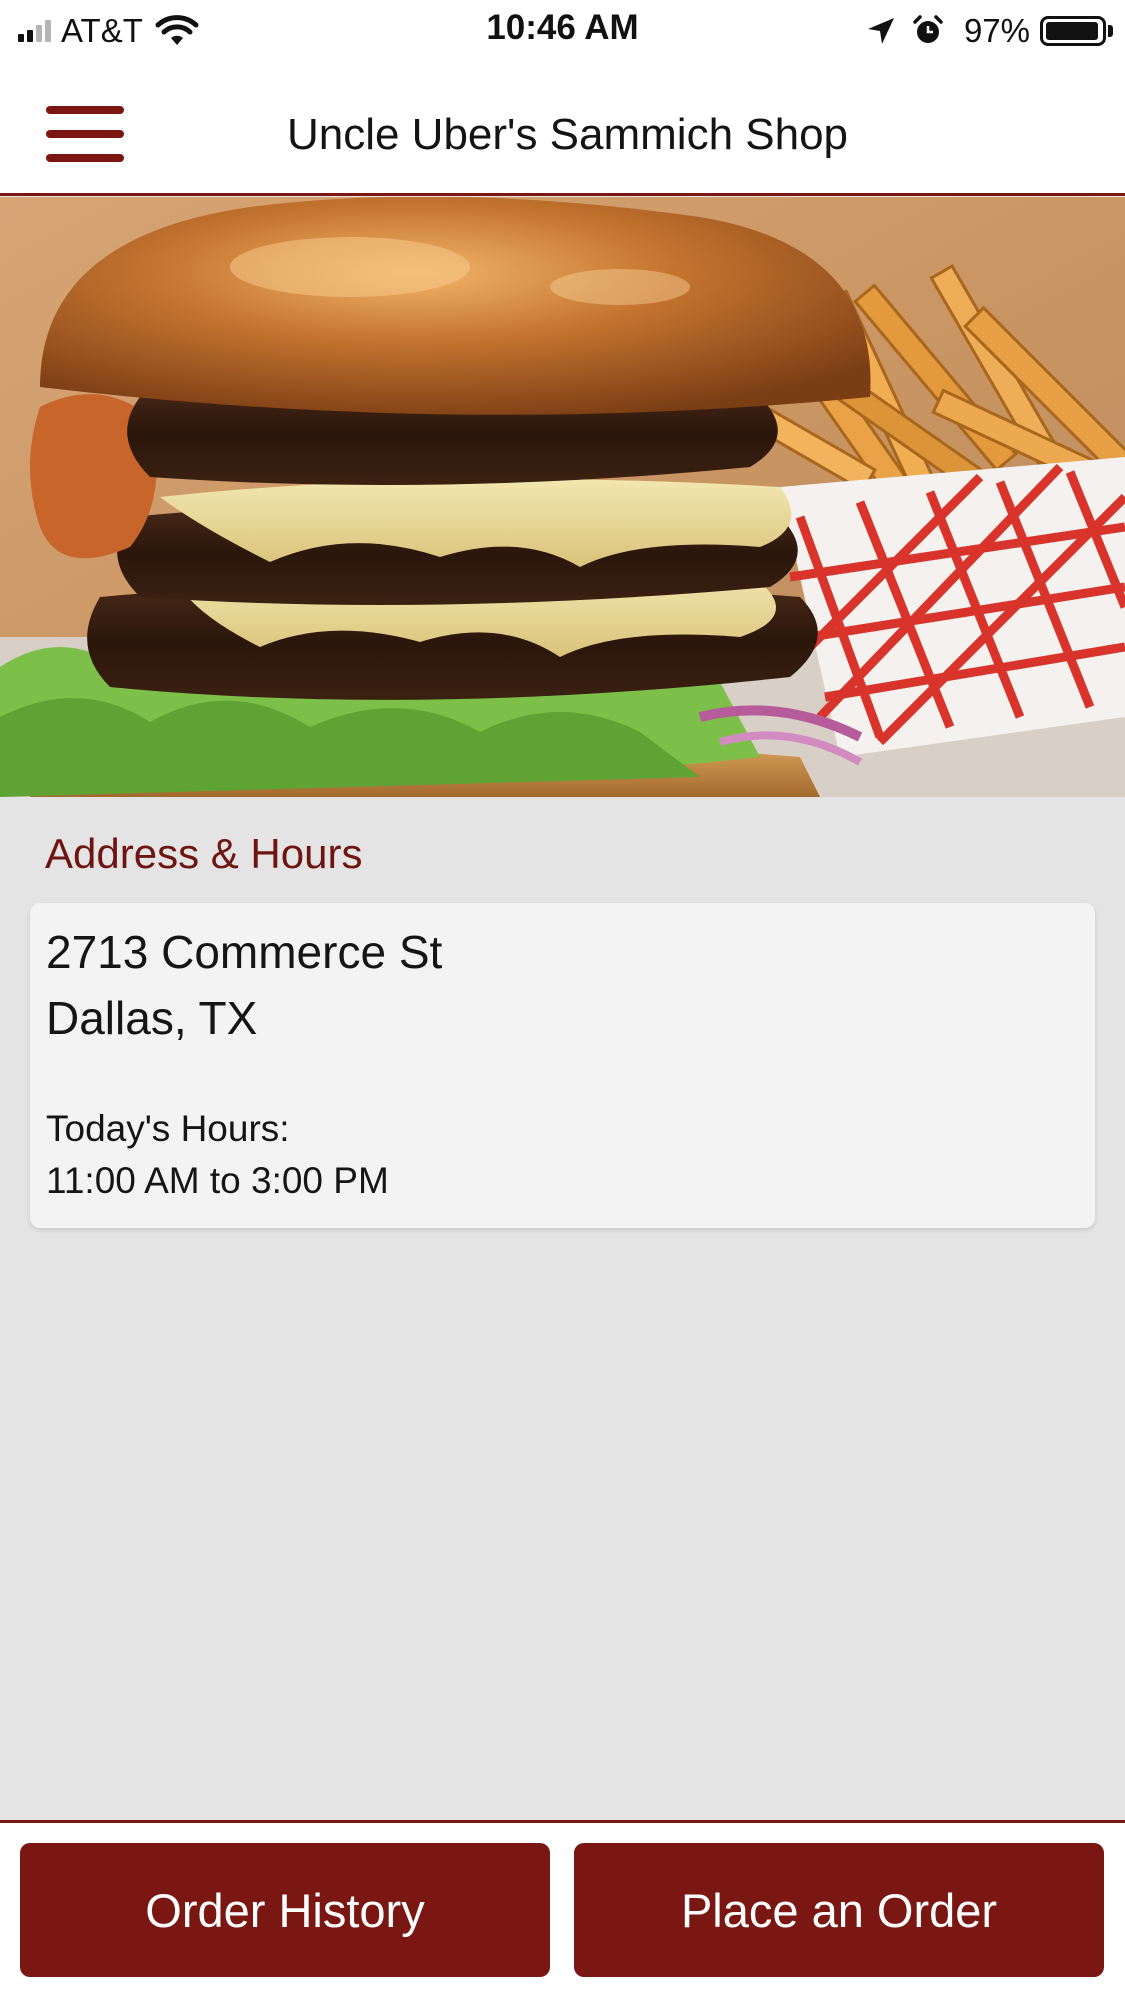 This screenshot has height=2001, width=1125. I want to click on hours-value: 11:00 AM to 3:00 PM, so click(217, 1180).